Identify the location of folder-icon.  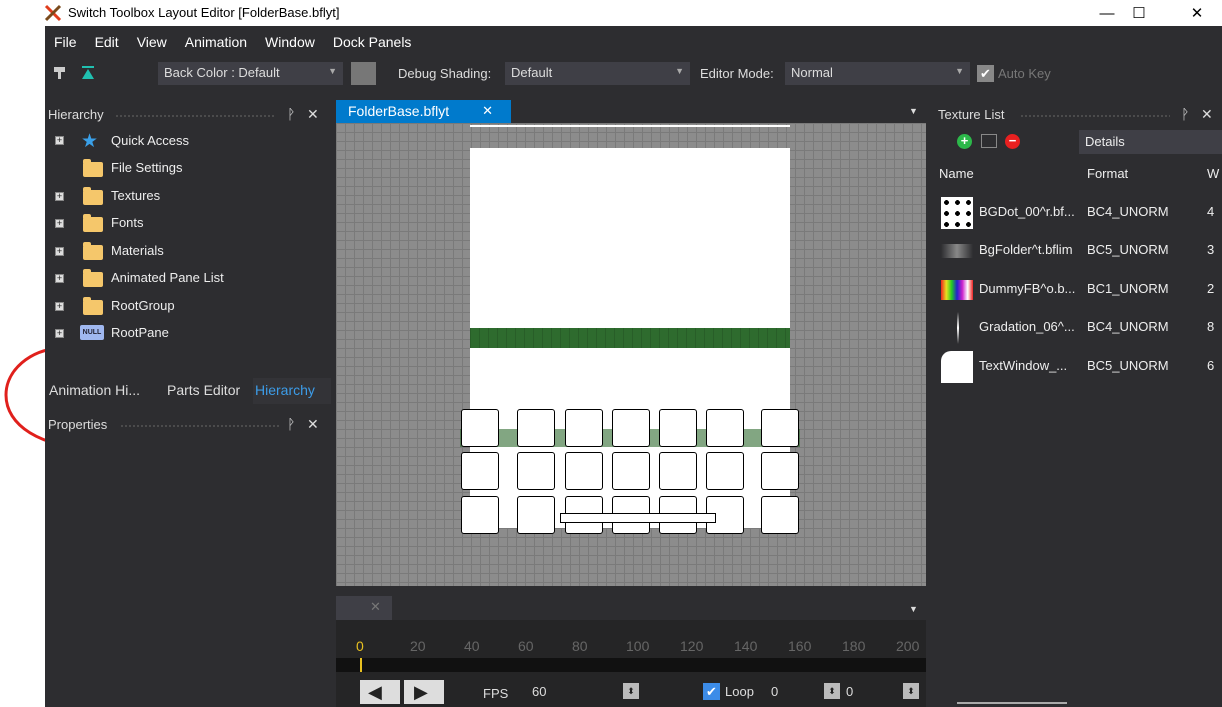
(93, 251).